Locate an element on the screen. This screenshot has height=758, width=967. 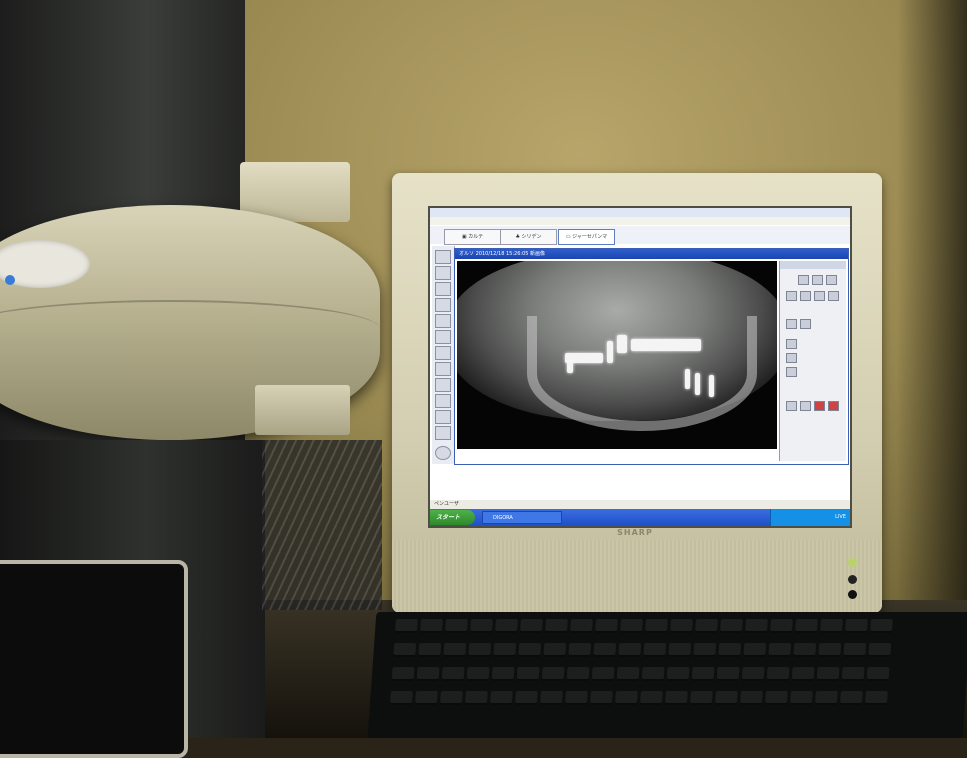
trash-tool-icon is located at coordinates (443, 433).